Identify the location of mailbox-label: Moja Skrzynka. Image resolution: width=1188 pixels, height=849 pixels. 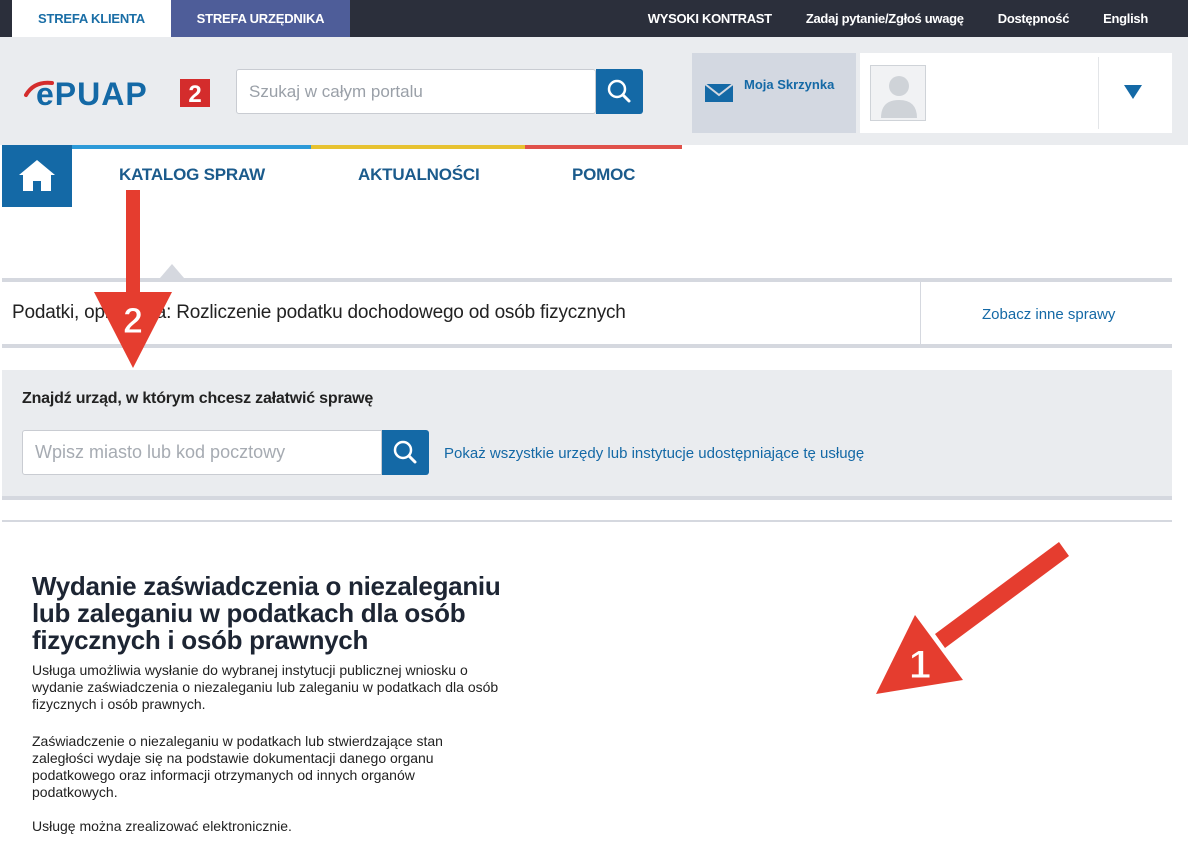
(789, 84).